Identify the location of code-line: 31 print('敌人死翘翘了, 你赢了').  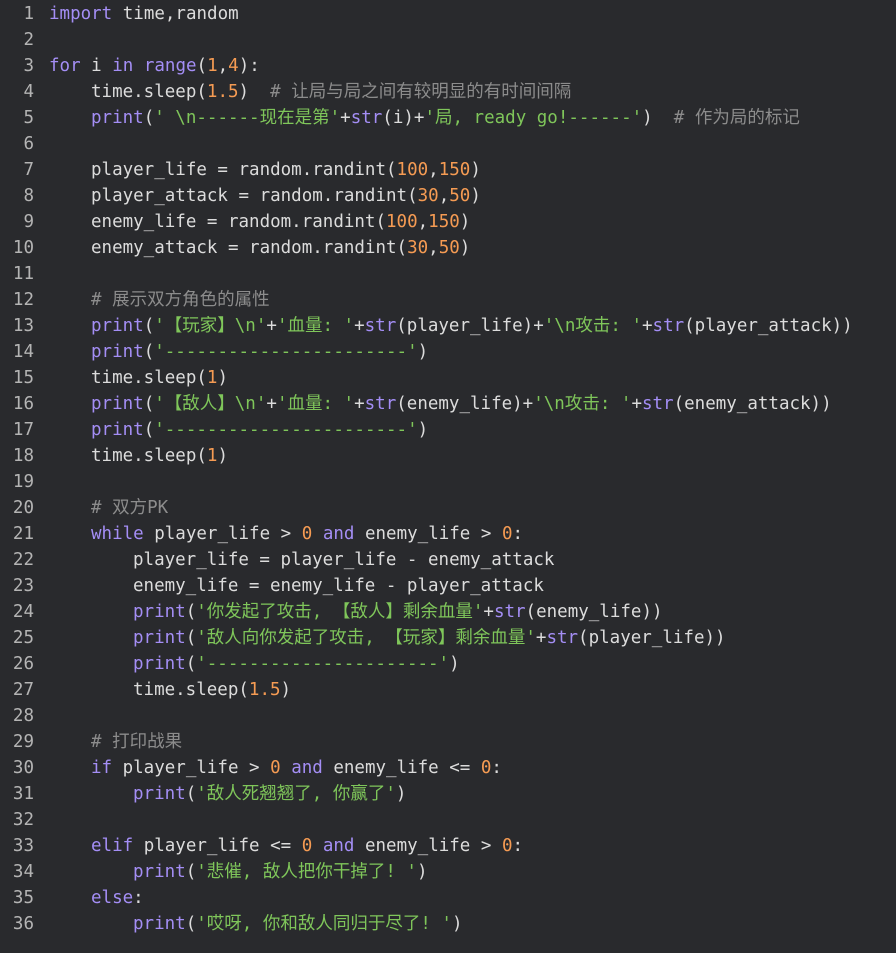
(448, 794).